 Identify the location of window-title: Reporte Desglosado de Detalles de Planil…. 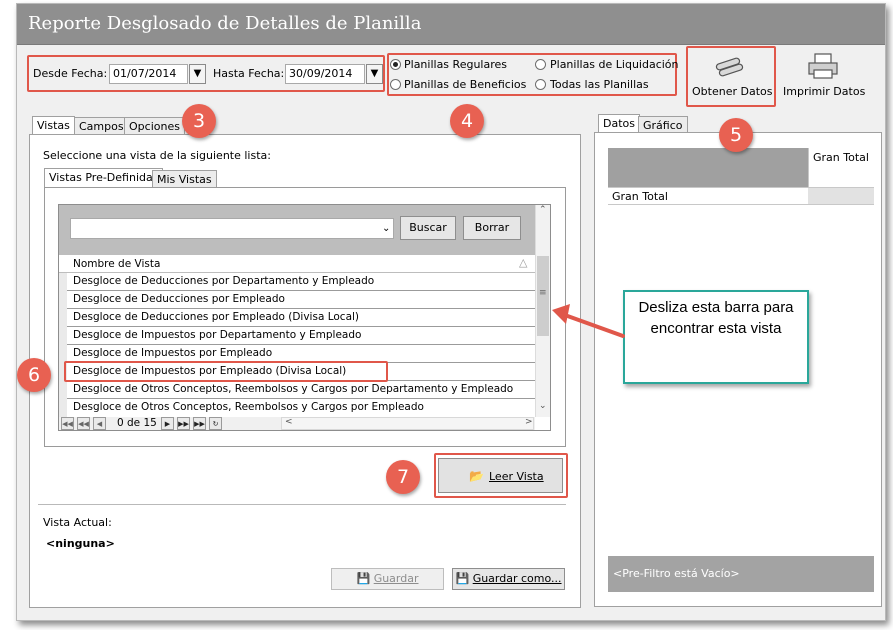
(225, 23).